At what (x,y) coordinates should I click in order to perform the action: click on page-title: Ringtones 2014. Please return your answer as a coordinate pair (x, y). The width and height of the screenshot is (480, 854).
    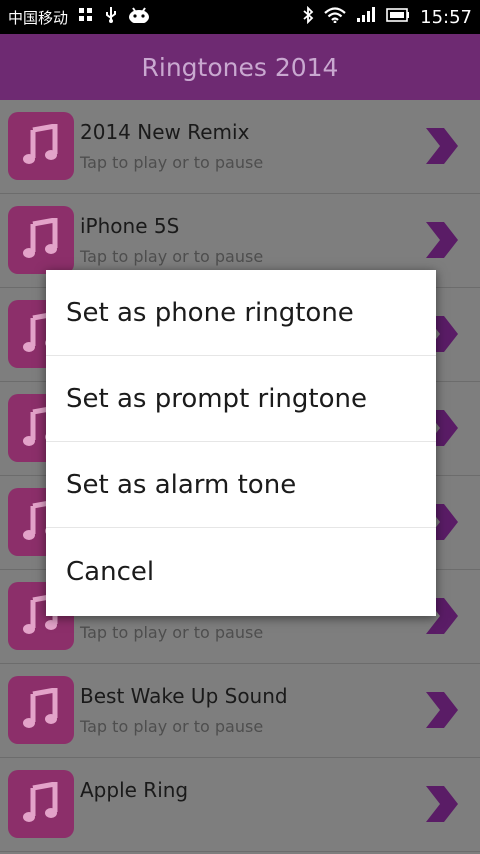
    Looking at the image, I should click on (240, 67).